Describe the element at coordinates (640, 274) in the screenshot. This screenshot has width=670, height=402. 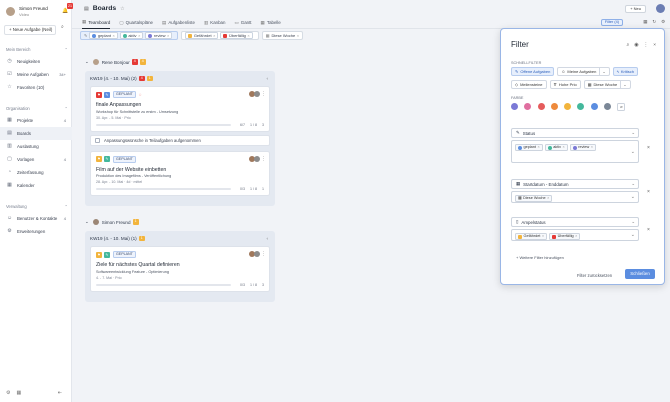
I see `close-button: Schließen` at that location.